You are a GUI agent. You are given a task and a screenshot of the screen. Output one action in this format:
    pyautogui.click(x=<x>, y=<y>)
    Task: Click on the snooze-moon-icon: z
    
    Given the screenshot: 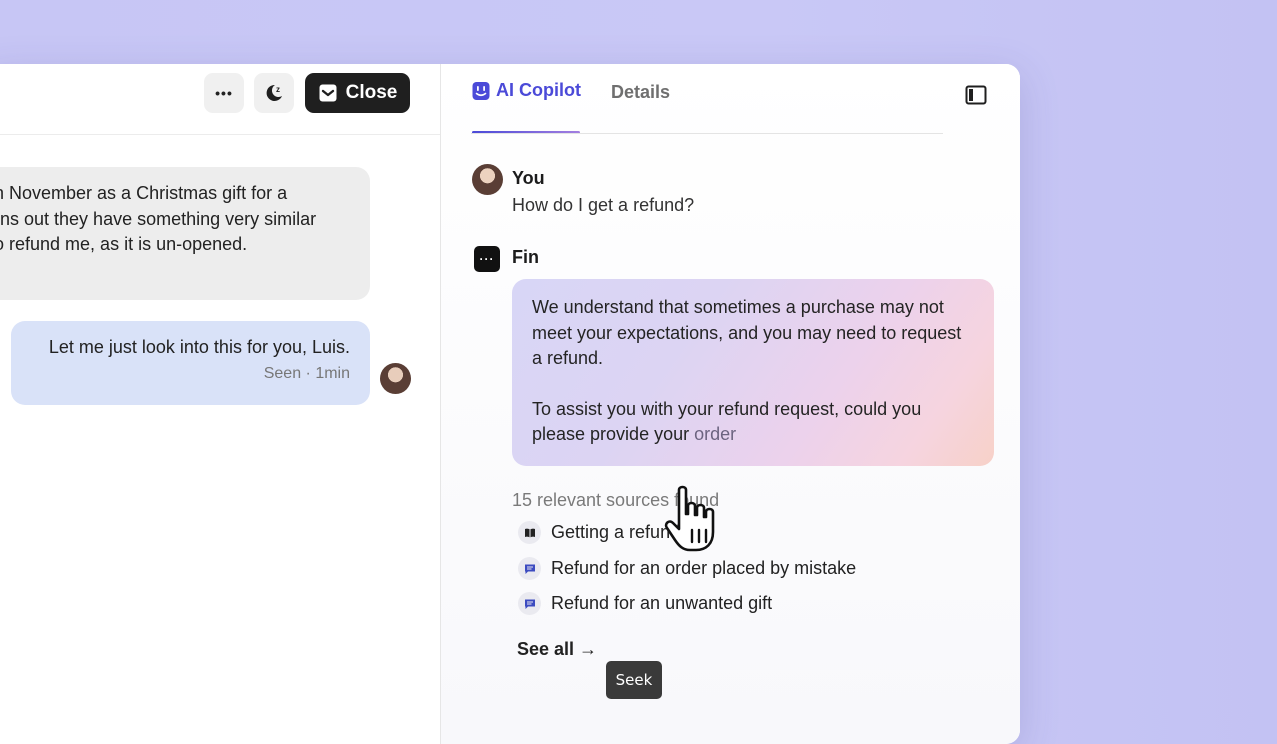 What is the action you would take?
    pyautogui.click(x=274, y=92)
    